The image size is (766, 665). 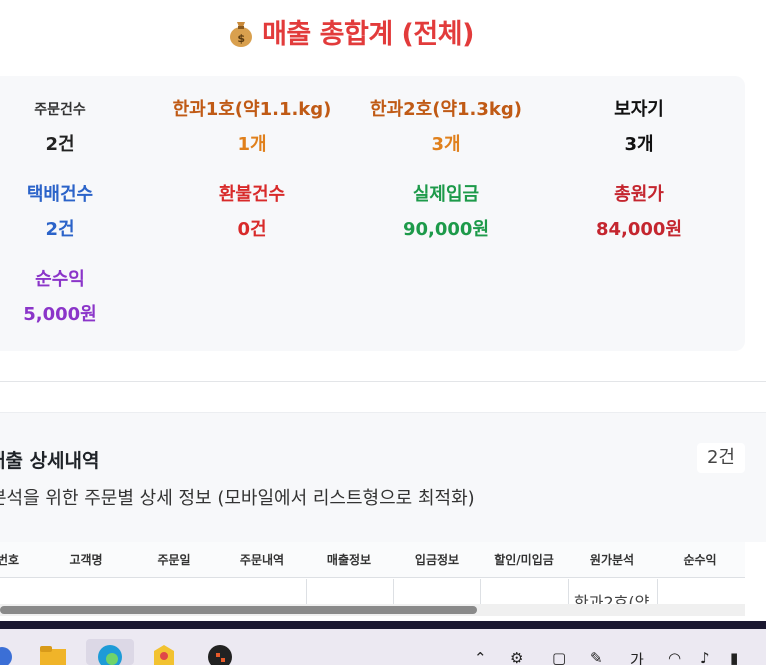 What do you see at coordinates (612, 598) in the screenshot?
I see `table-cell-cost-analysis: 한과2호(약` at bounding box center [612, 598].